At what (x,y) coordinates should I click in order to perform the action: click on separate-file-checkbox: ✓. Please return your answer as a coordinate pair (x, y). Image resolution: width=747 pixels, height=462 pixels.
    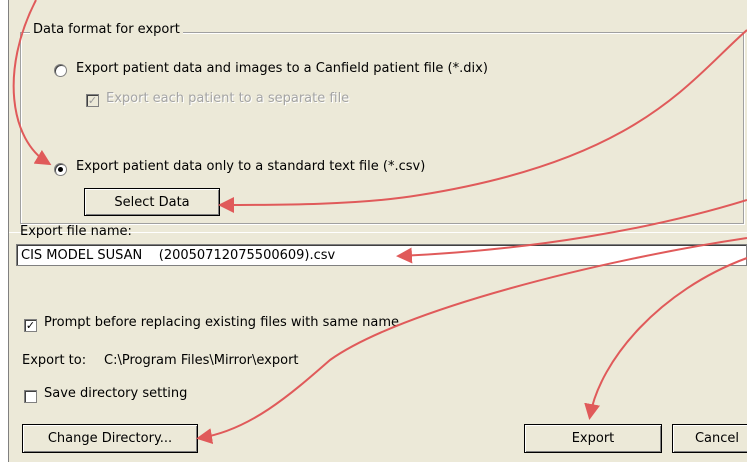
    Looking at the image, I should click on (92, 100).